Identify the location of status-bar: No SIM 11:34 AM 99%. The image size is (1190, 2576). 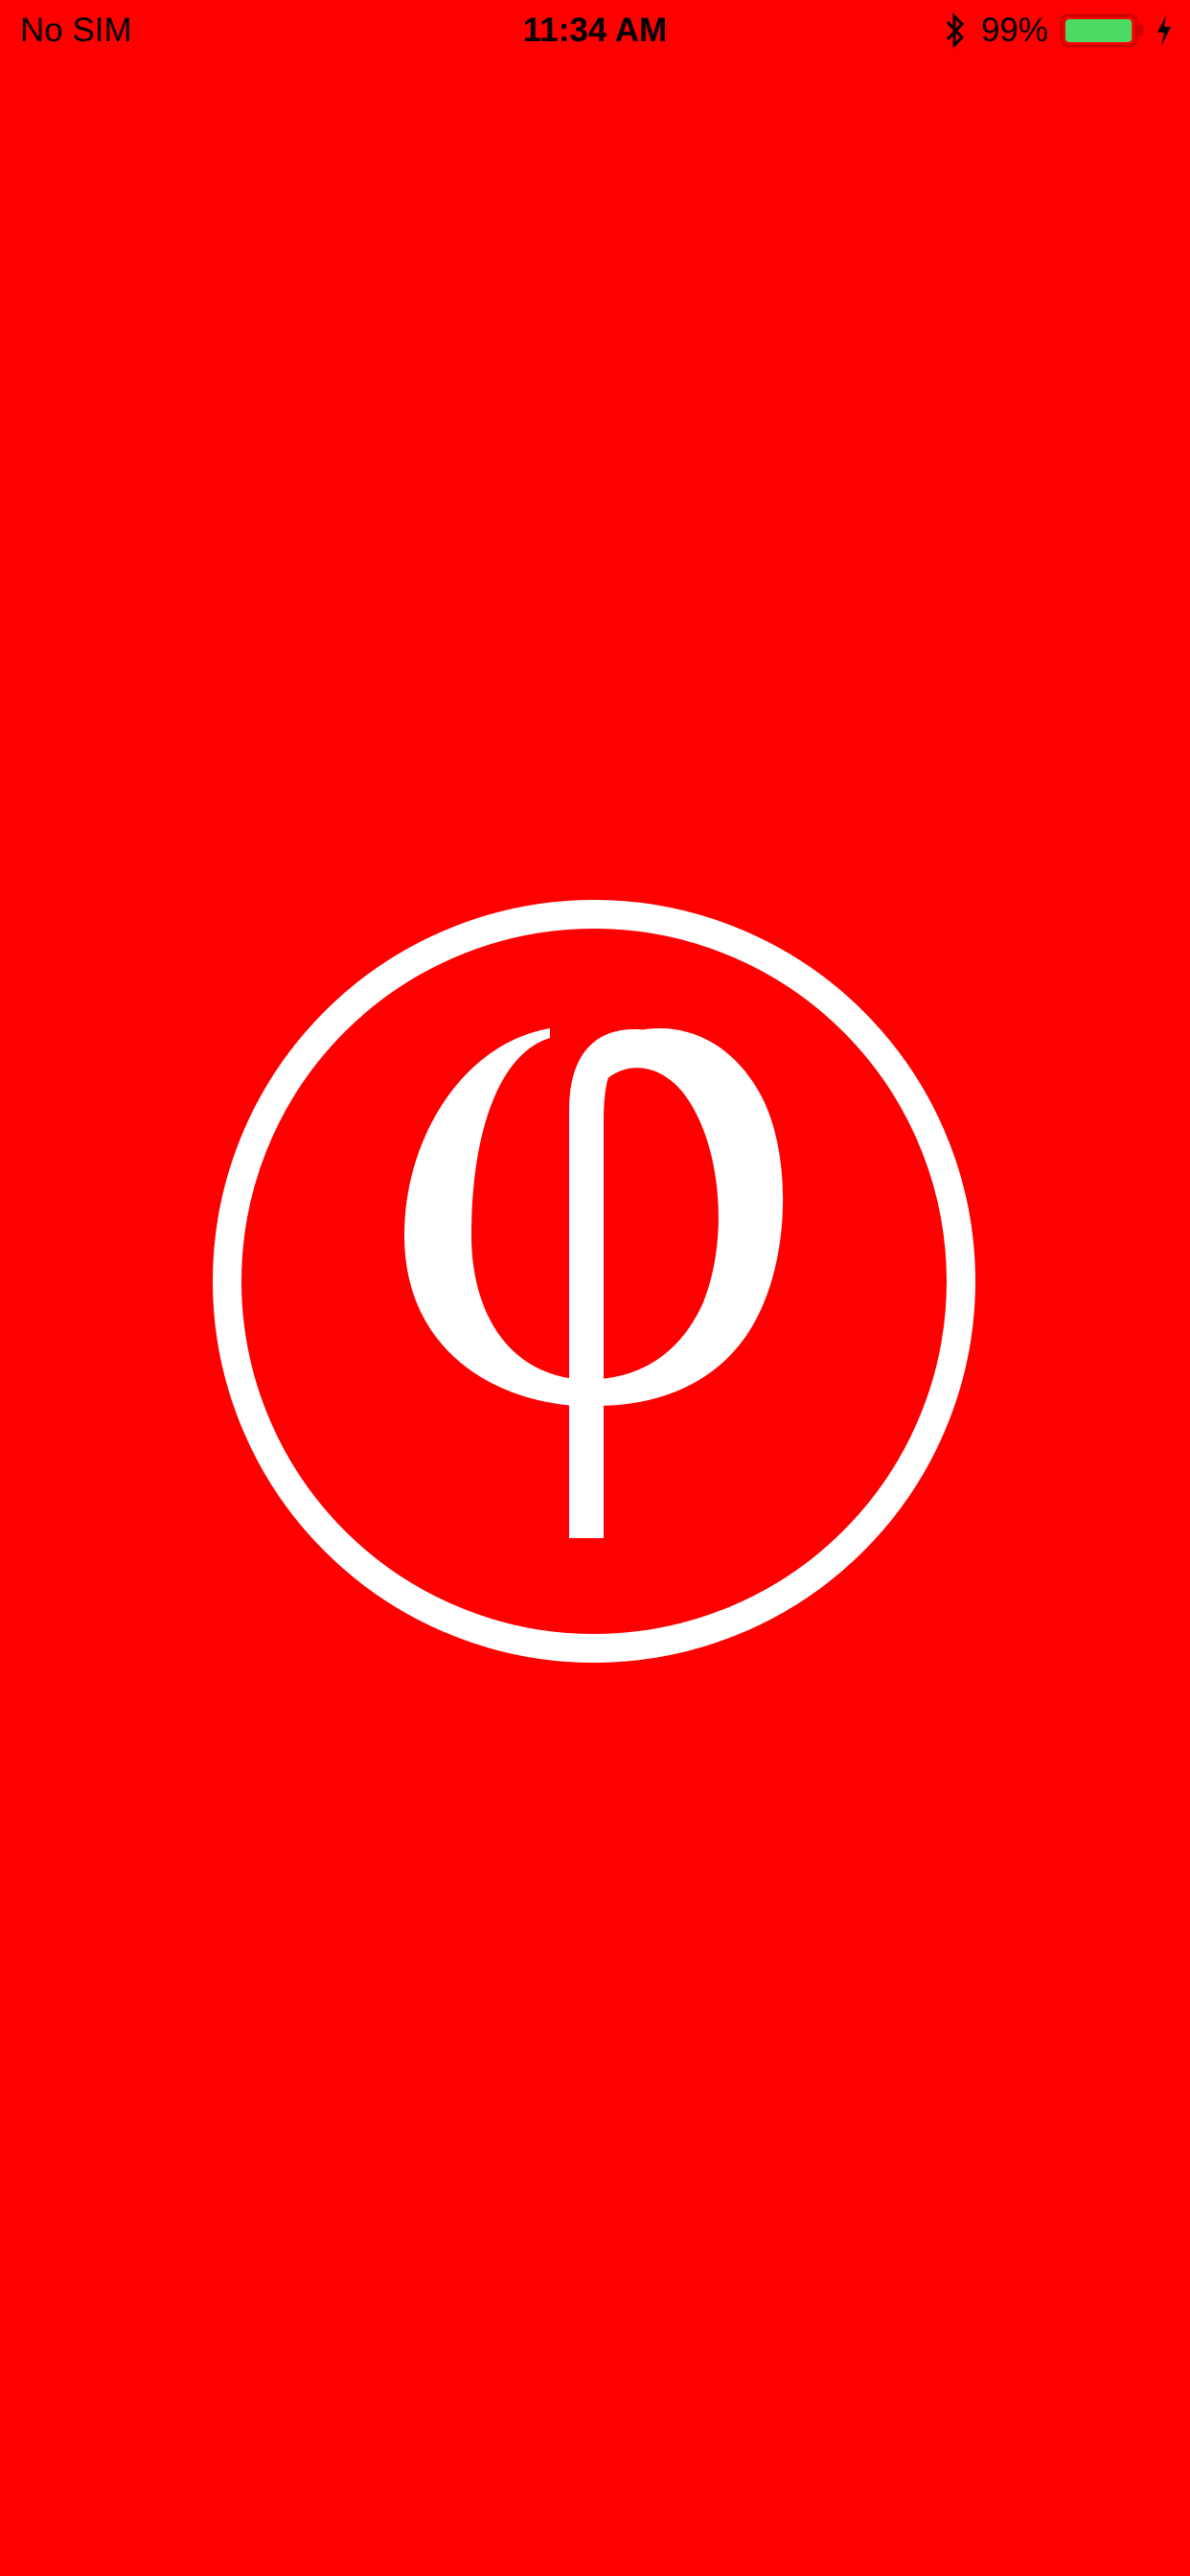
(595, 30).